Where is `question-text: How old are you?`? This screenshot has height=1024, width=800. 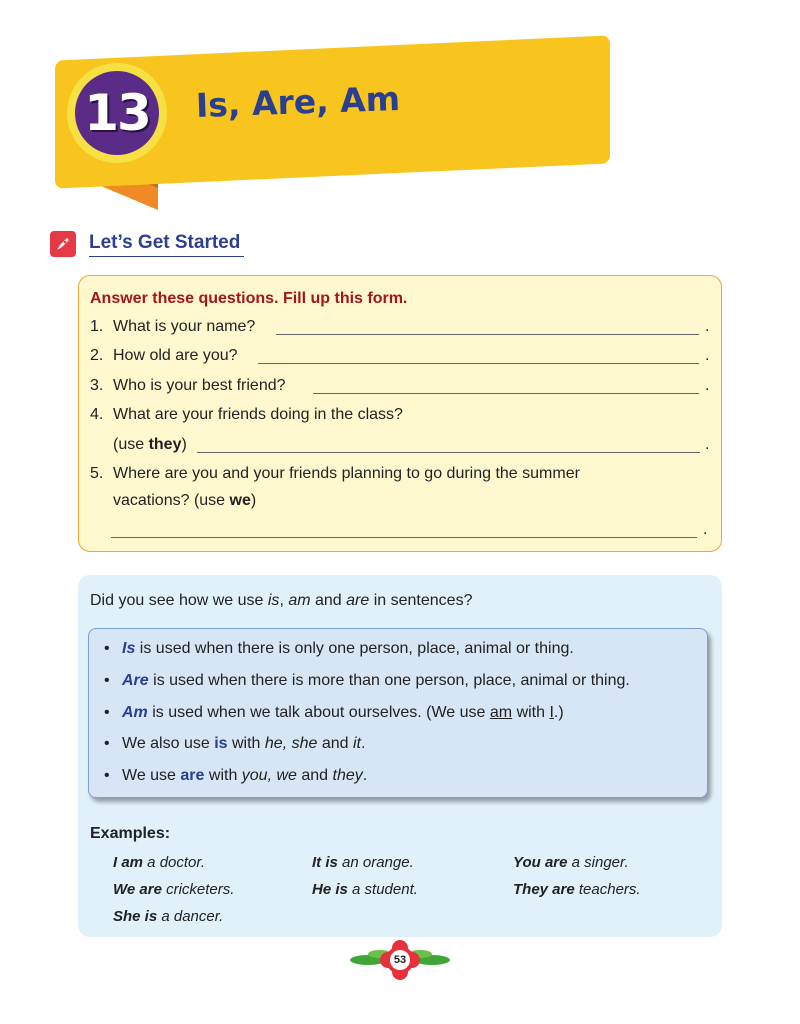
question-text: How old are you? is located at coordinates (175, 355).